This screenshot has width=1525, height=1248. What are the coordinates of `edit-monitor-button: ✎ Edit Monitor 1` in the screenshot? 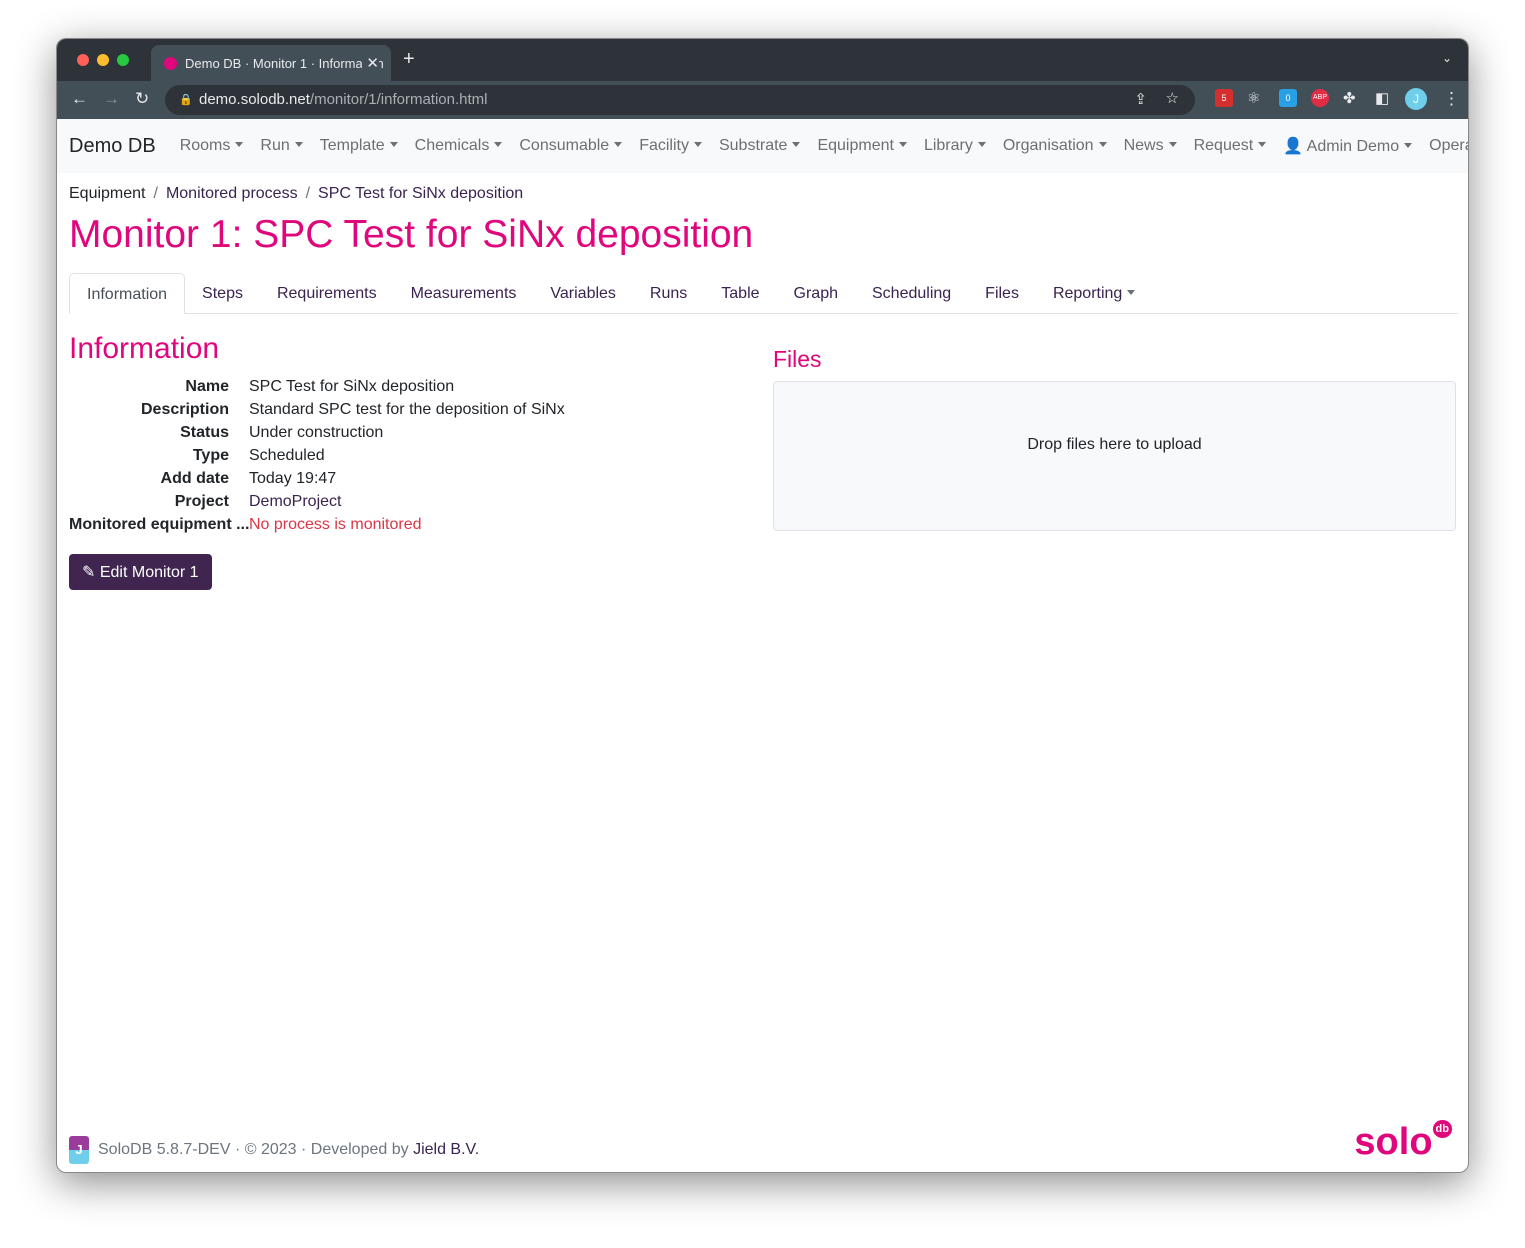 It's located at (140, 572).